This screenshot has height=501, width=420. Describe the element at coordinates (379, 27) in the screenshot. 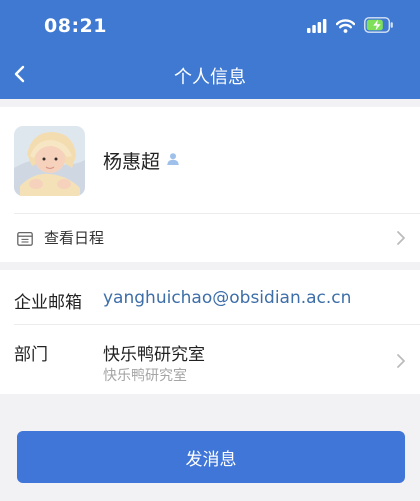

I see `battery-charging-icon` at that location.